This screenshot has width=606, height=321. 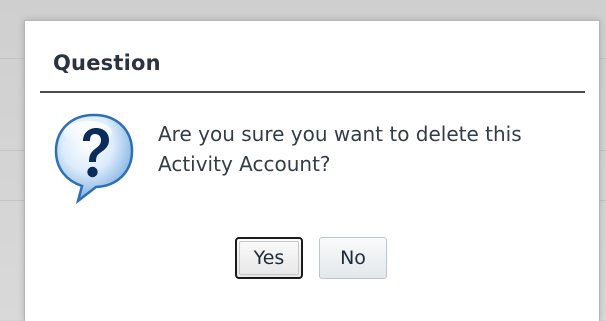 I want to click on dialog-title: Question, so click(x=107, y=63).